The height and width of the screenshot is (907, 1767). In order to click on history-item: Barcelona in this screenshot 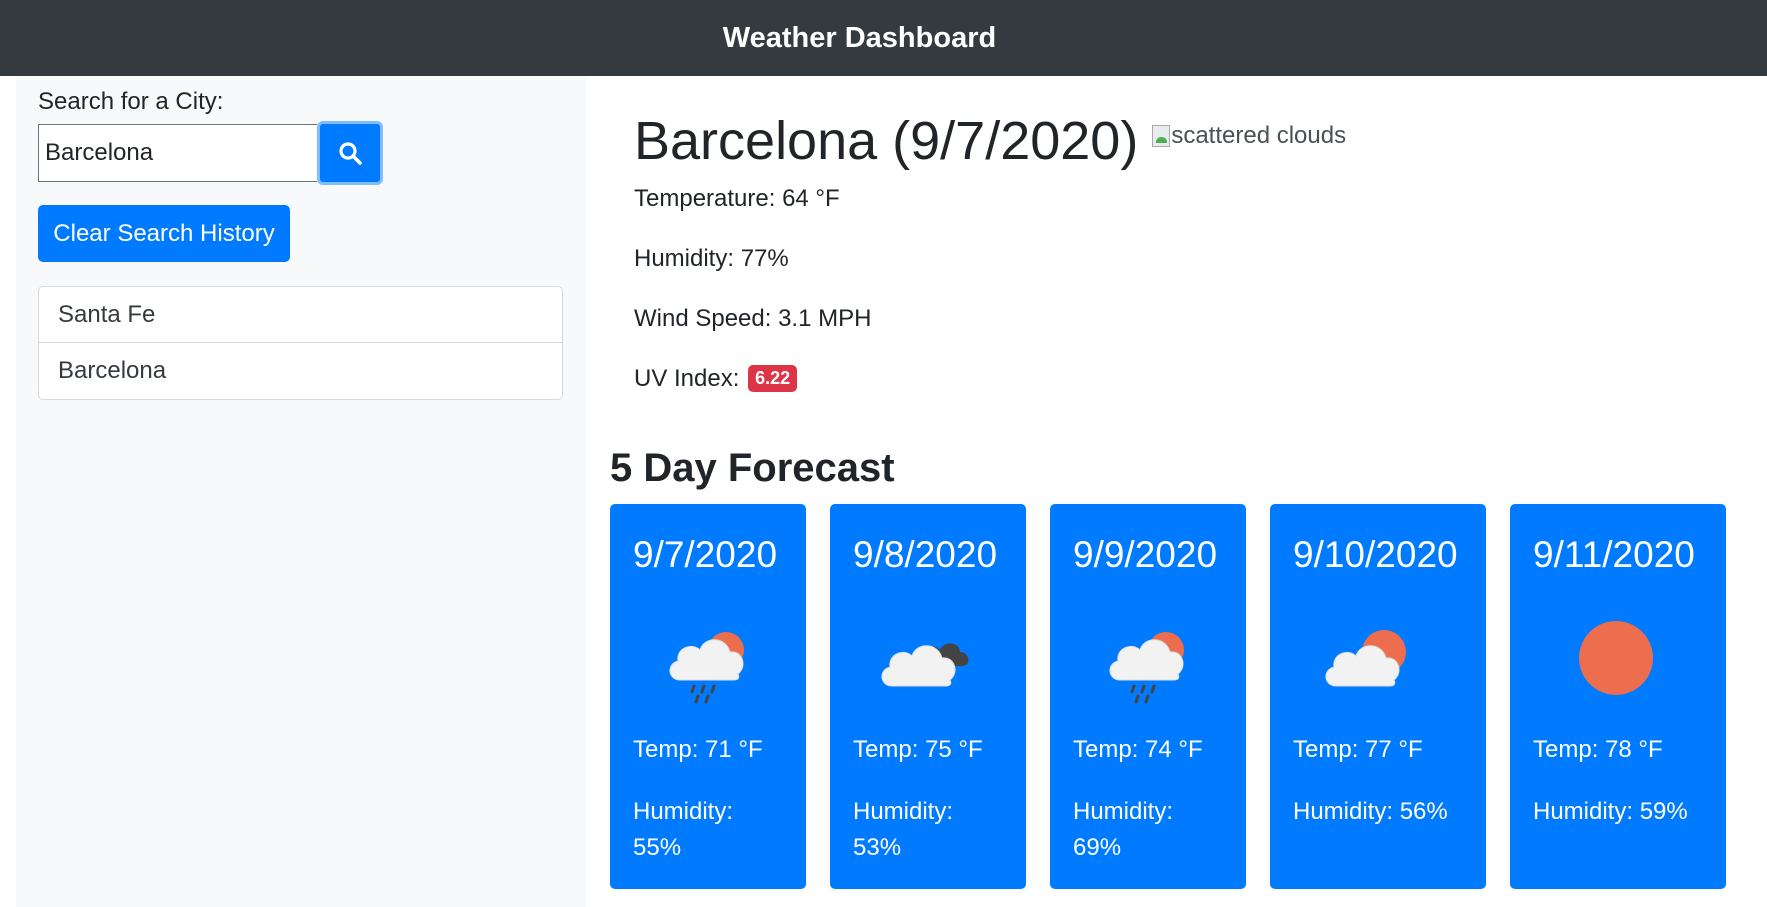, I will do `click(300, 371)`.